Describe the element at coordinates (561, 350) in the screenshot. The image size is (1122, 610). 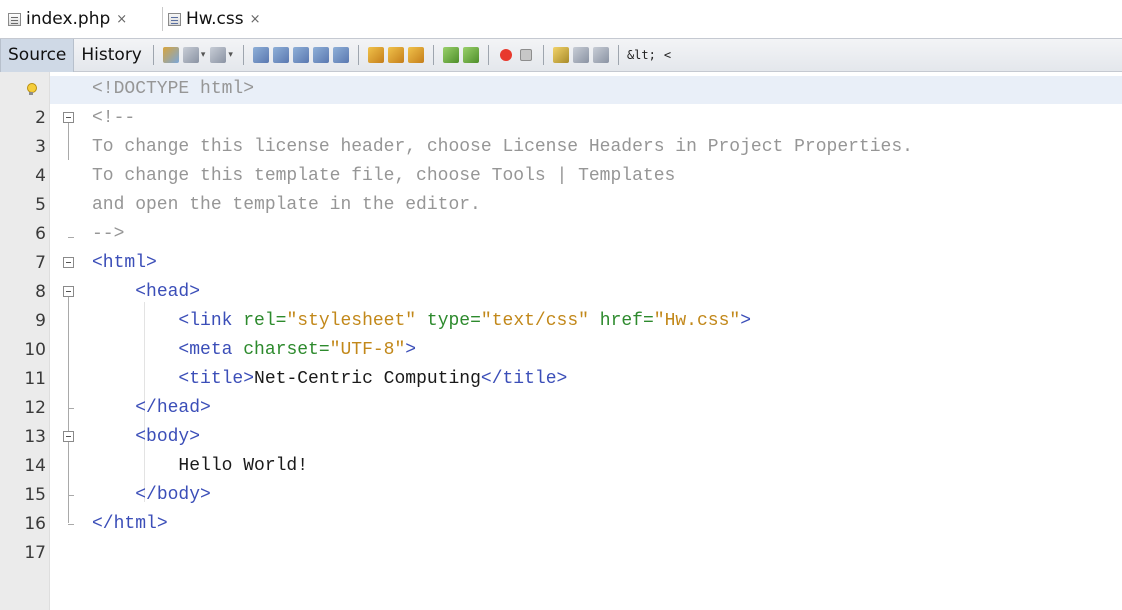
I see `code-line: 10 <meta charset="UTF-8">` at that location.